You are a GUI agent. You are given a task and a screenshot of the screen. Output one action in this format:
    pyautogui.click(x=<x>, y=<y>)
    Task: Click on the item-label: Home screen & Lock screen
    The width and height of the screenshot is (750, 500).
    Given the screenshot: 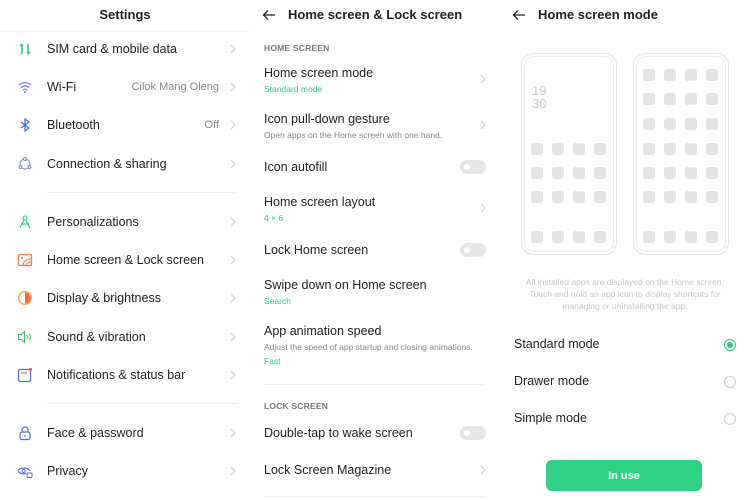 What is the action you would take?
    pyautogui.click(x=126, y=260)
    